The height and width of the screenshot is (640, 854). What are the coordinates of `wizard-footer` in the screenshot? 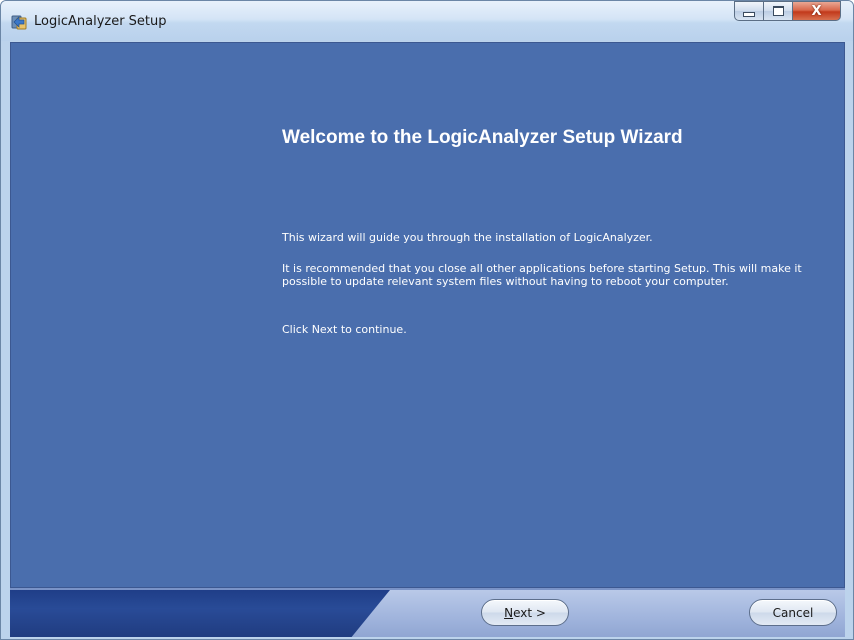 It's located at (427, 612).